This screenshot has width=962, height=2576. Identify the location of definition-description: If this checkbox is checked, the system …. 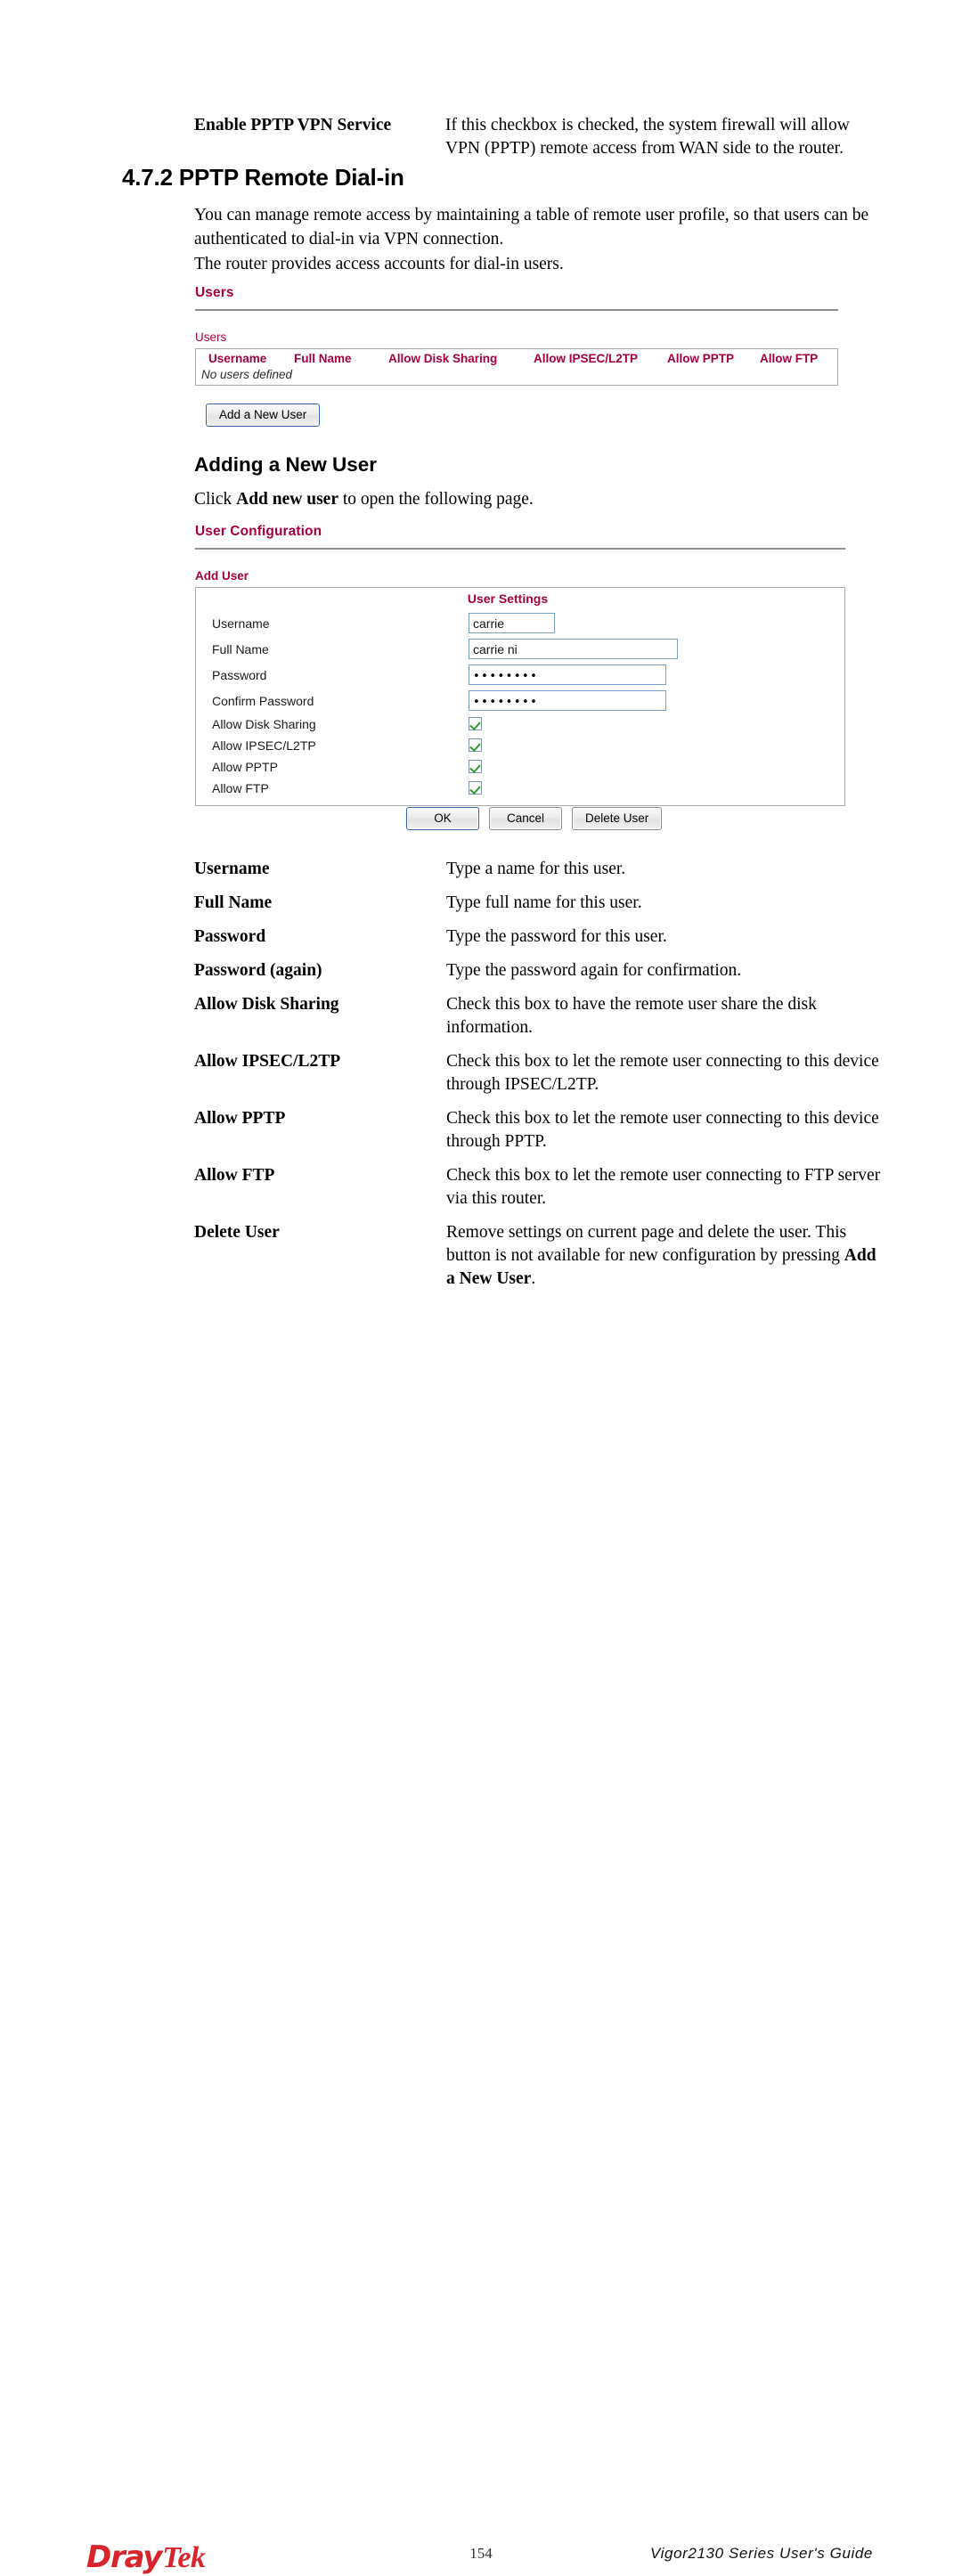
(648, 137).